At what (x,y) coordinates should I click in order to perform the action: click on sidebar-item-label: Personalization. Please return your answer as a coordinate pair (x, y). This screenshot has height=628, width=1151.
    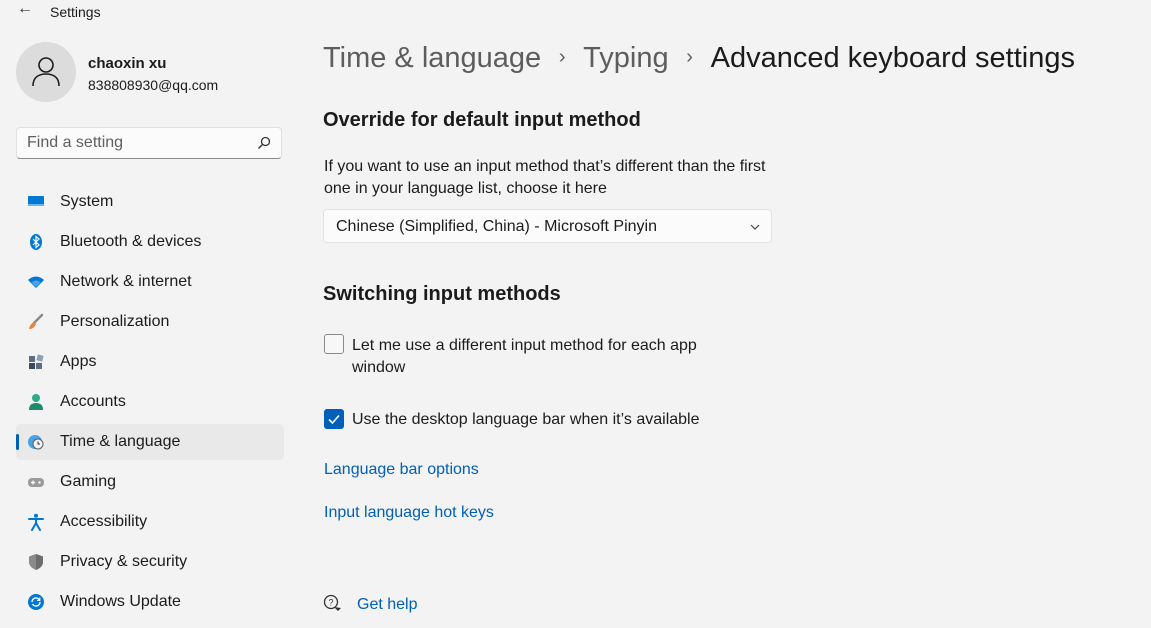
    Looking at the image, I should click on (115, 321).